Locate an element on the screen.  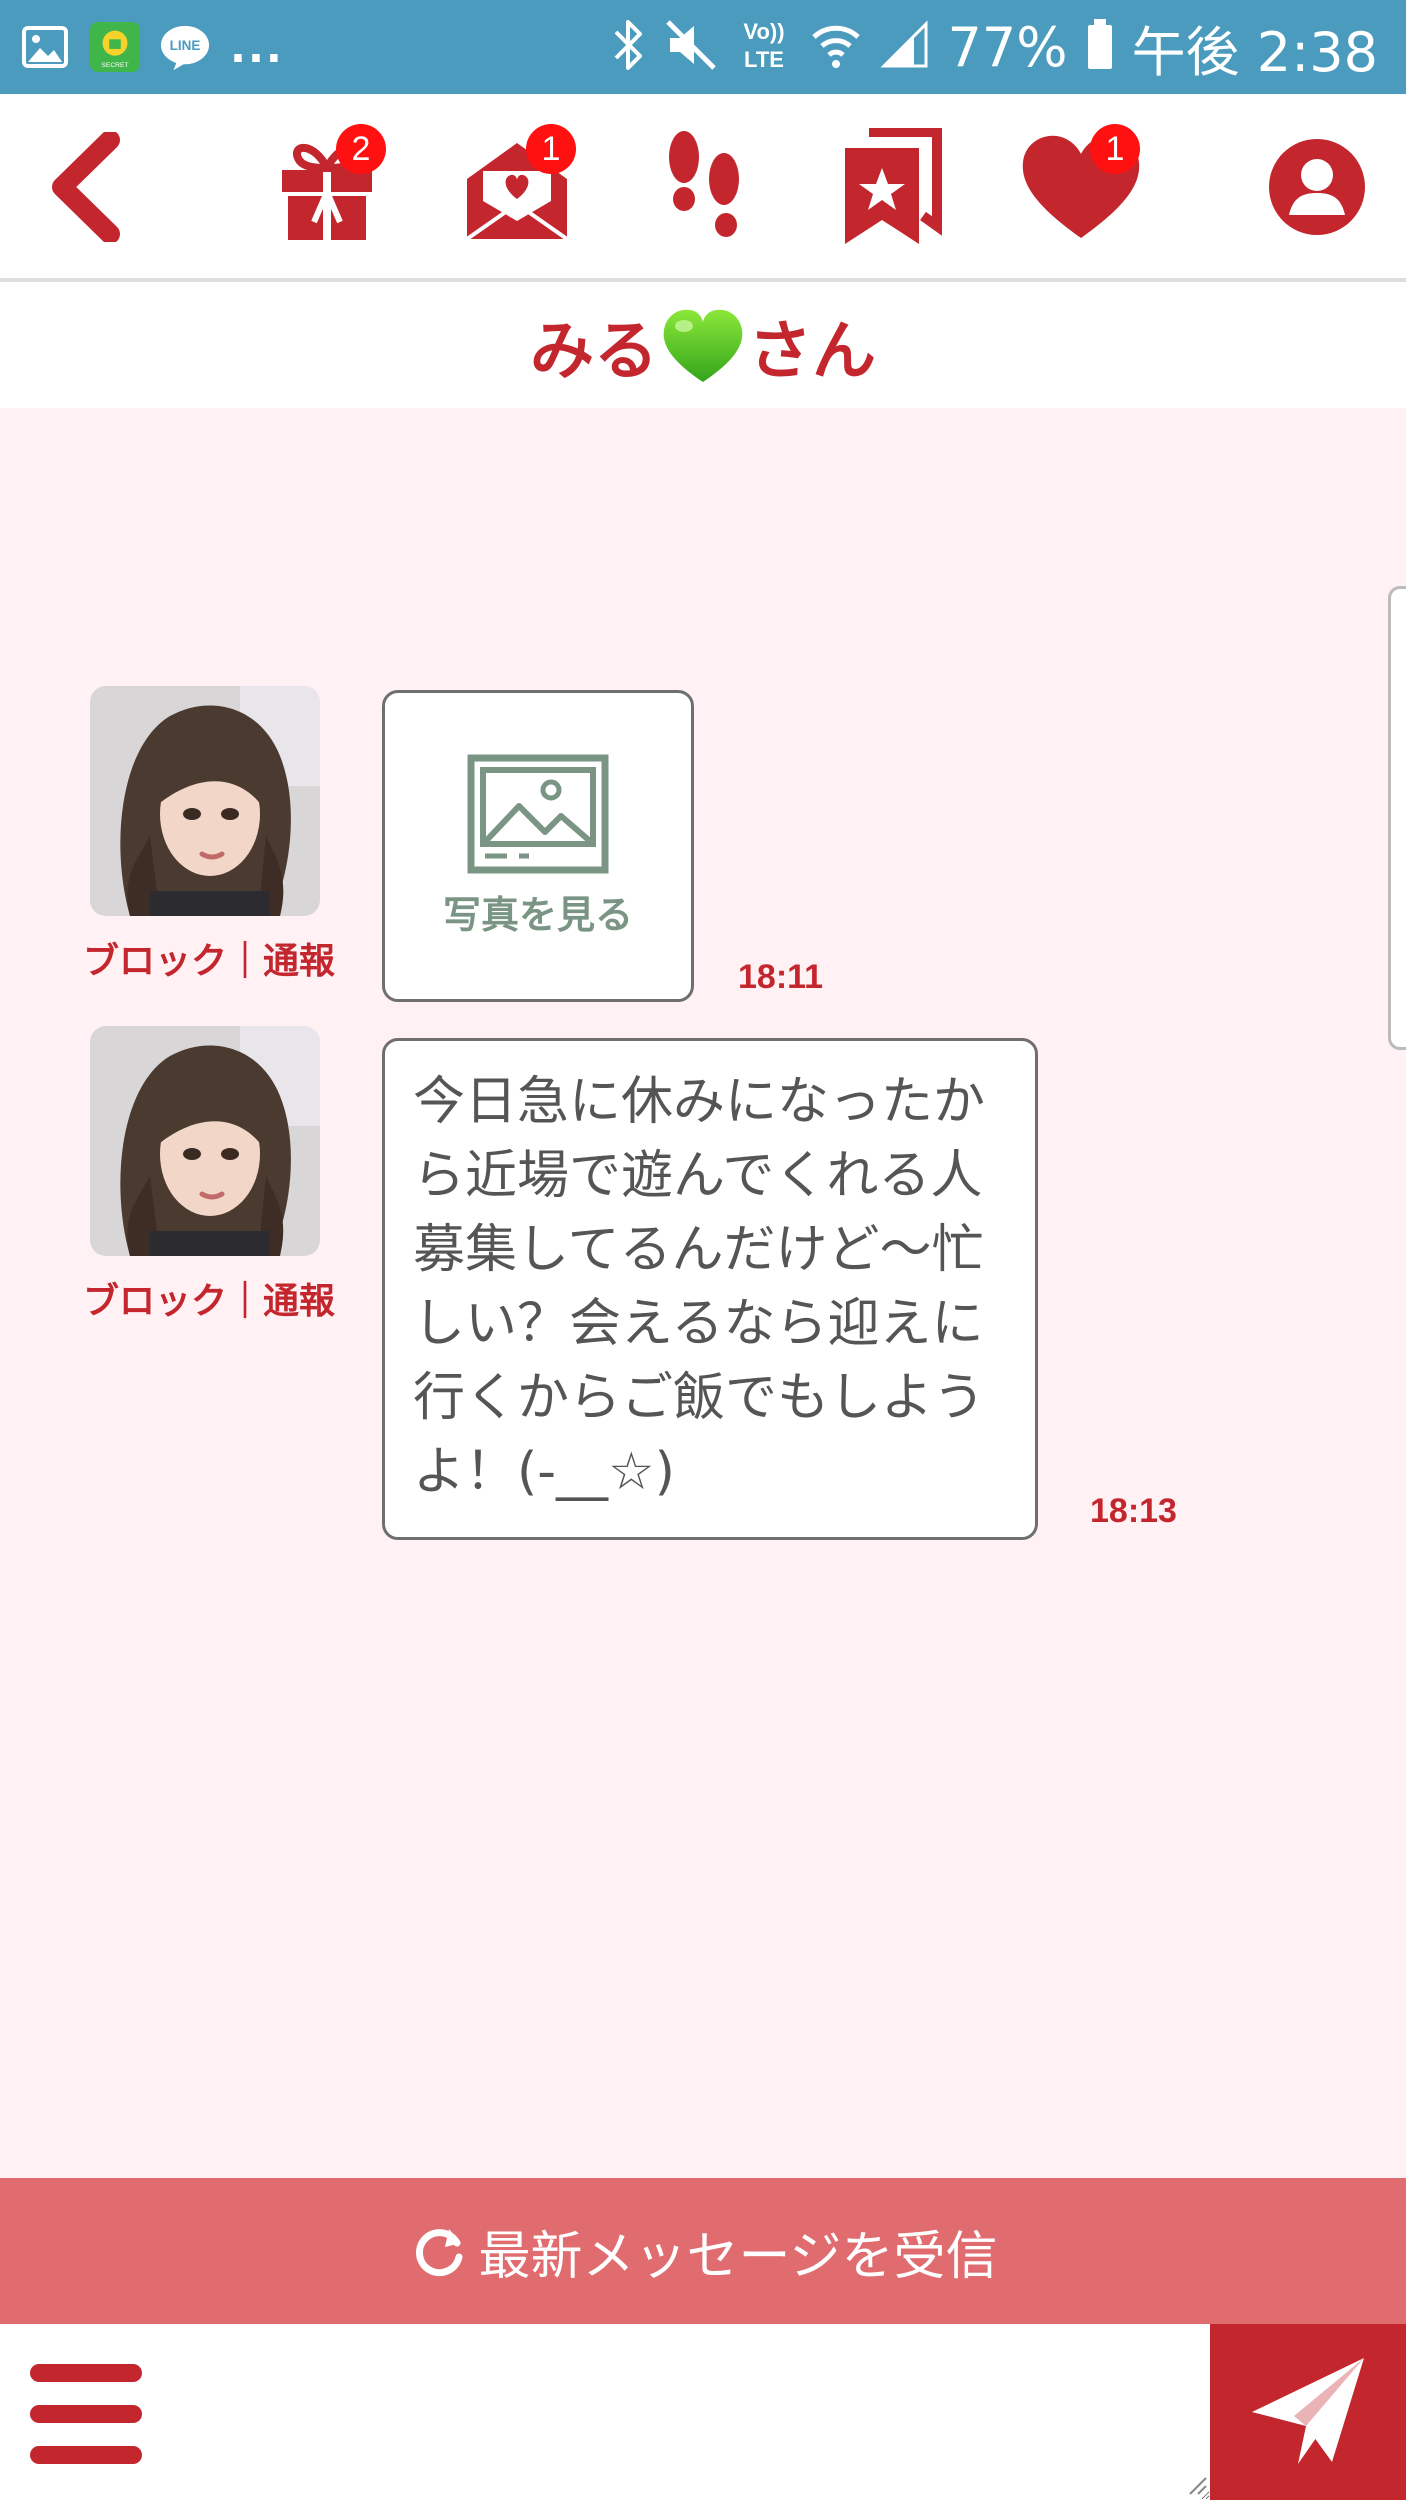
footprints-icon is located at coordinates (705, 189).